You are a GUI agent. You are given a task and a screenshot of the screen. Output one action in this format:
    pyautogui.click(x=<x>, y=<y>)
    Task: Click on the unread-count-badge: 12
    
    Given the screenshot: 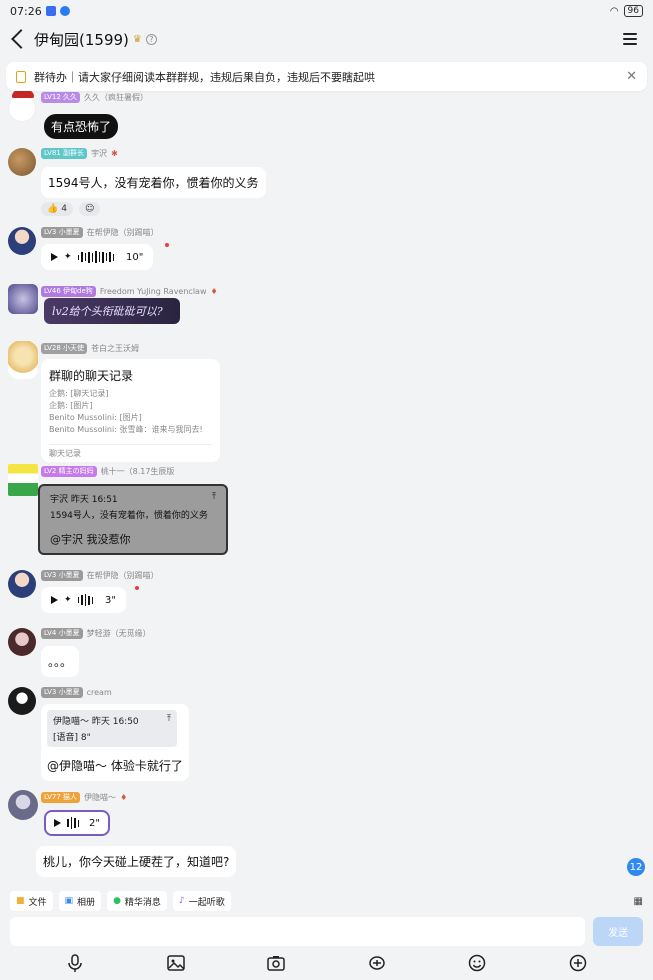 What is the action you would take?
    pyautogui.click(x=636, y=867)
    